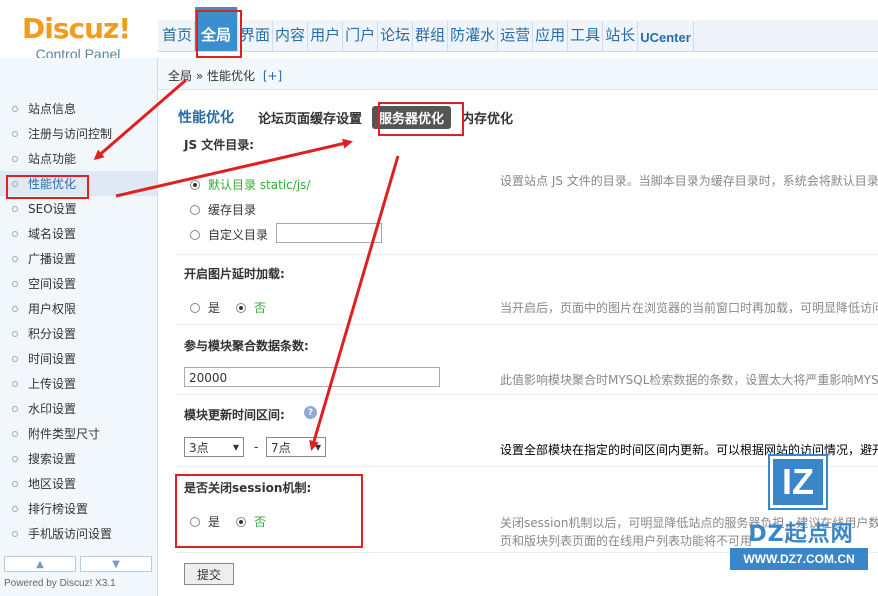 This screenshot has height=596, width=878. Describe the element at coordinates (487, 117) in the screenshot. I see `tab-memory-optimize: 内存优化` at that location.